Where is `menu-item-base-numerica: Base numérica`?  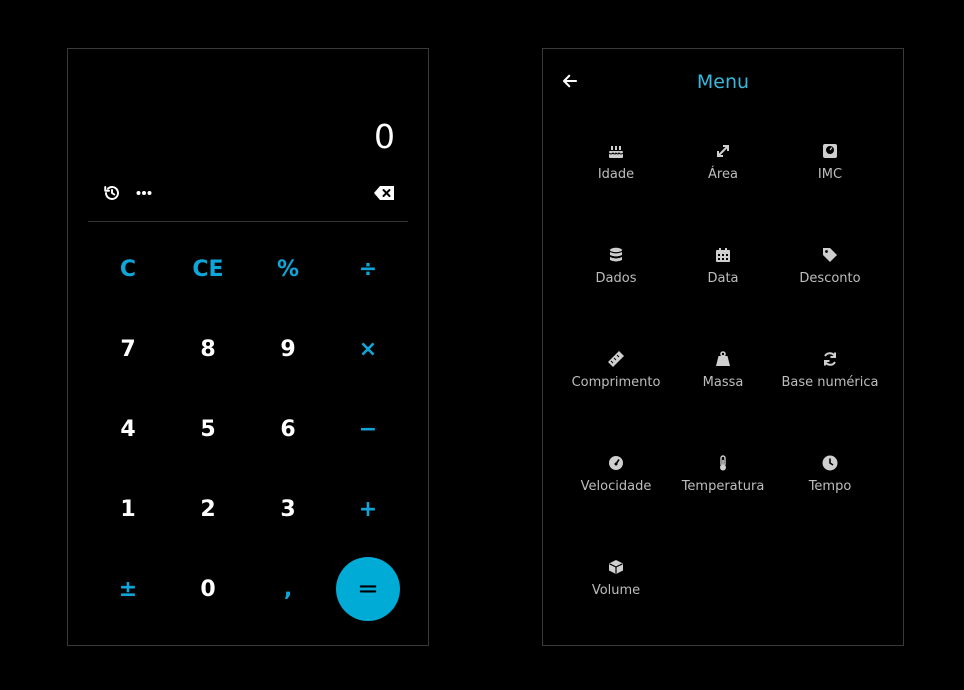 menu-item-base-numerica: Base numérica is located at coordinates (830, 379).